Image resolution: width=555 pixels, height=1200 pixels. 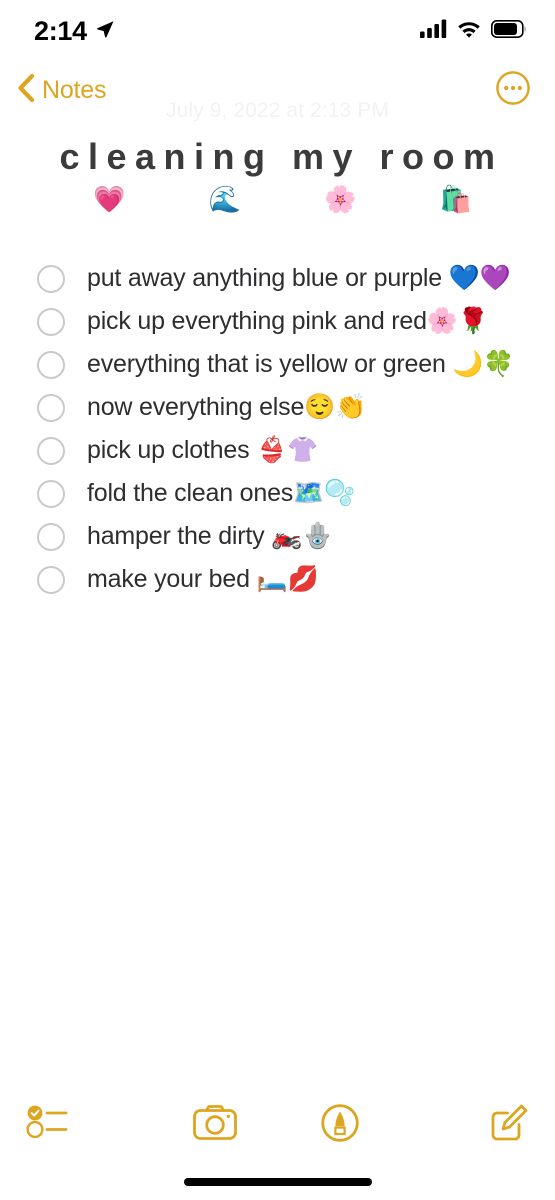 I want to click on bottom-toolbar, so click(x=277, y=1123).